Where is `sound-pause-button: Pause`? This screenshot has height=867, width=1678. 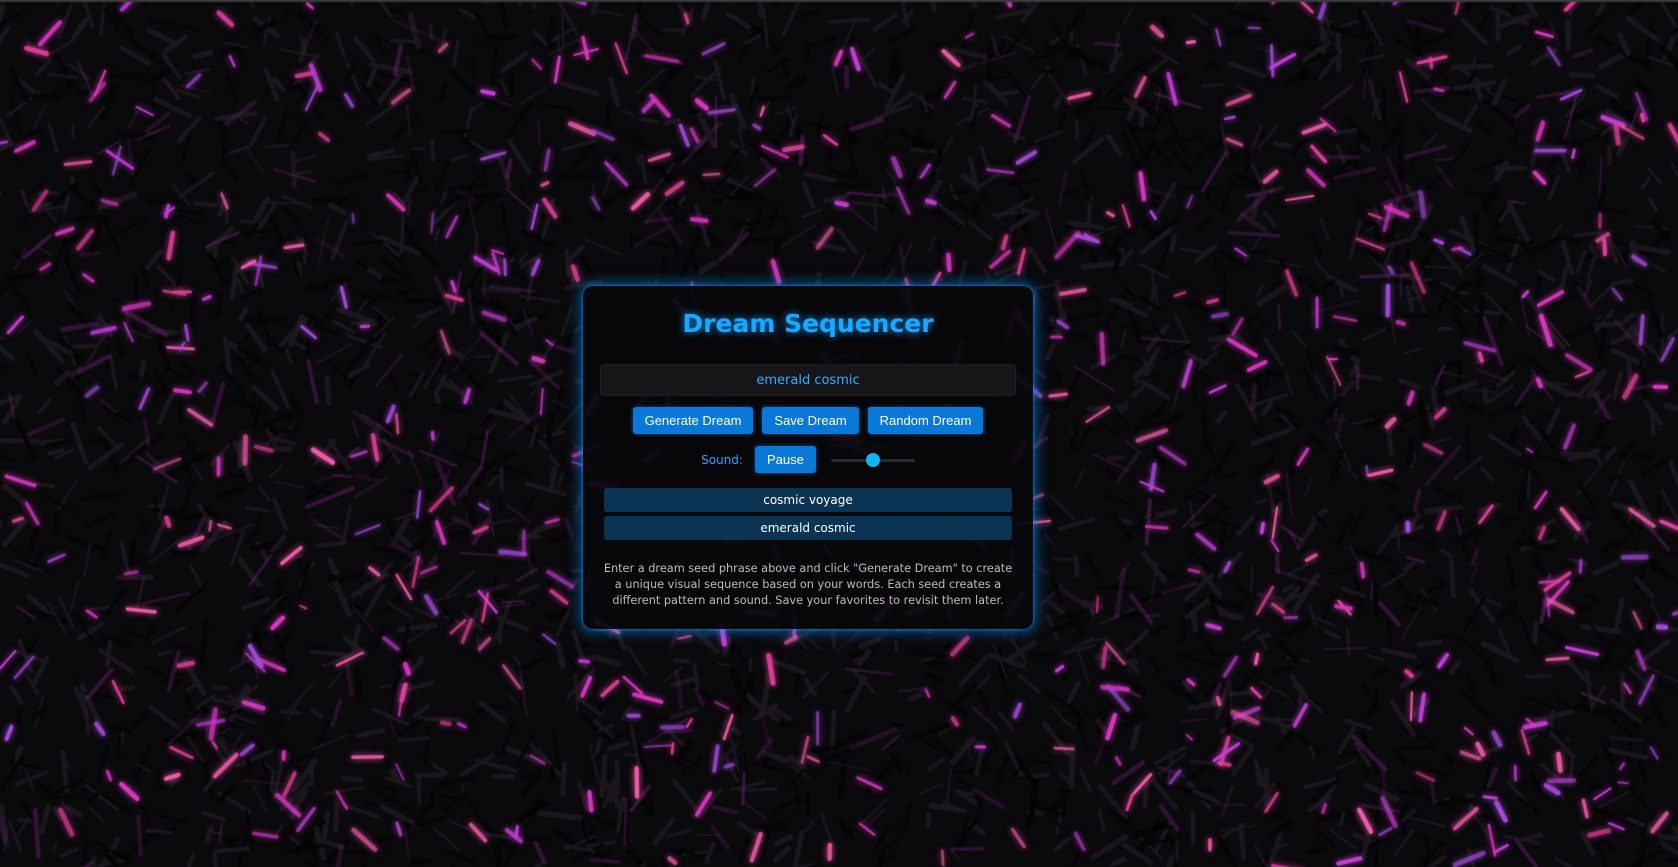
sound-pause-button: Pause is located at coordinates (785, 459).